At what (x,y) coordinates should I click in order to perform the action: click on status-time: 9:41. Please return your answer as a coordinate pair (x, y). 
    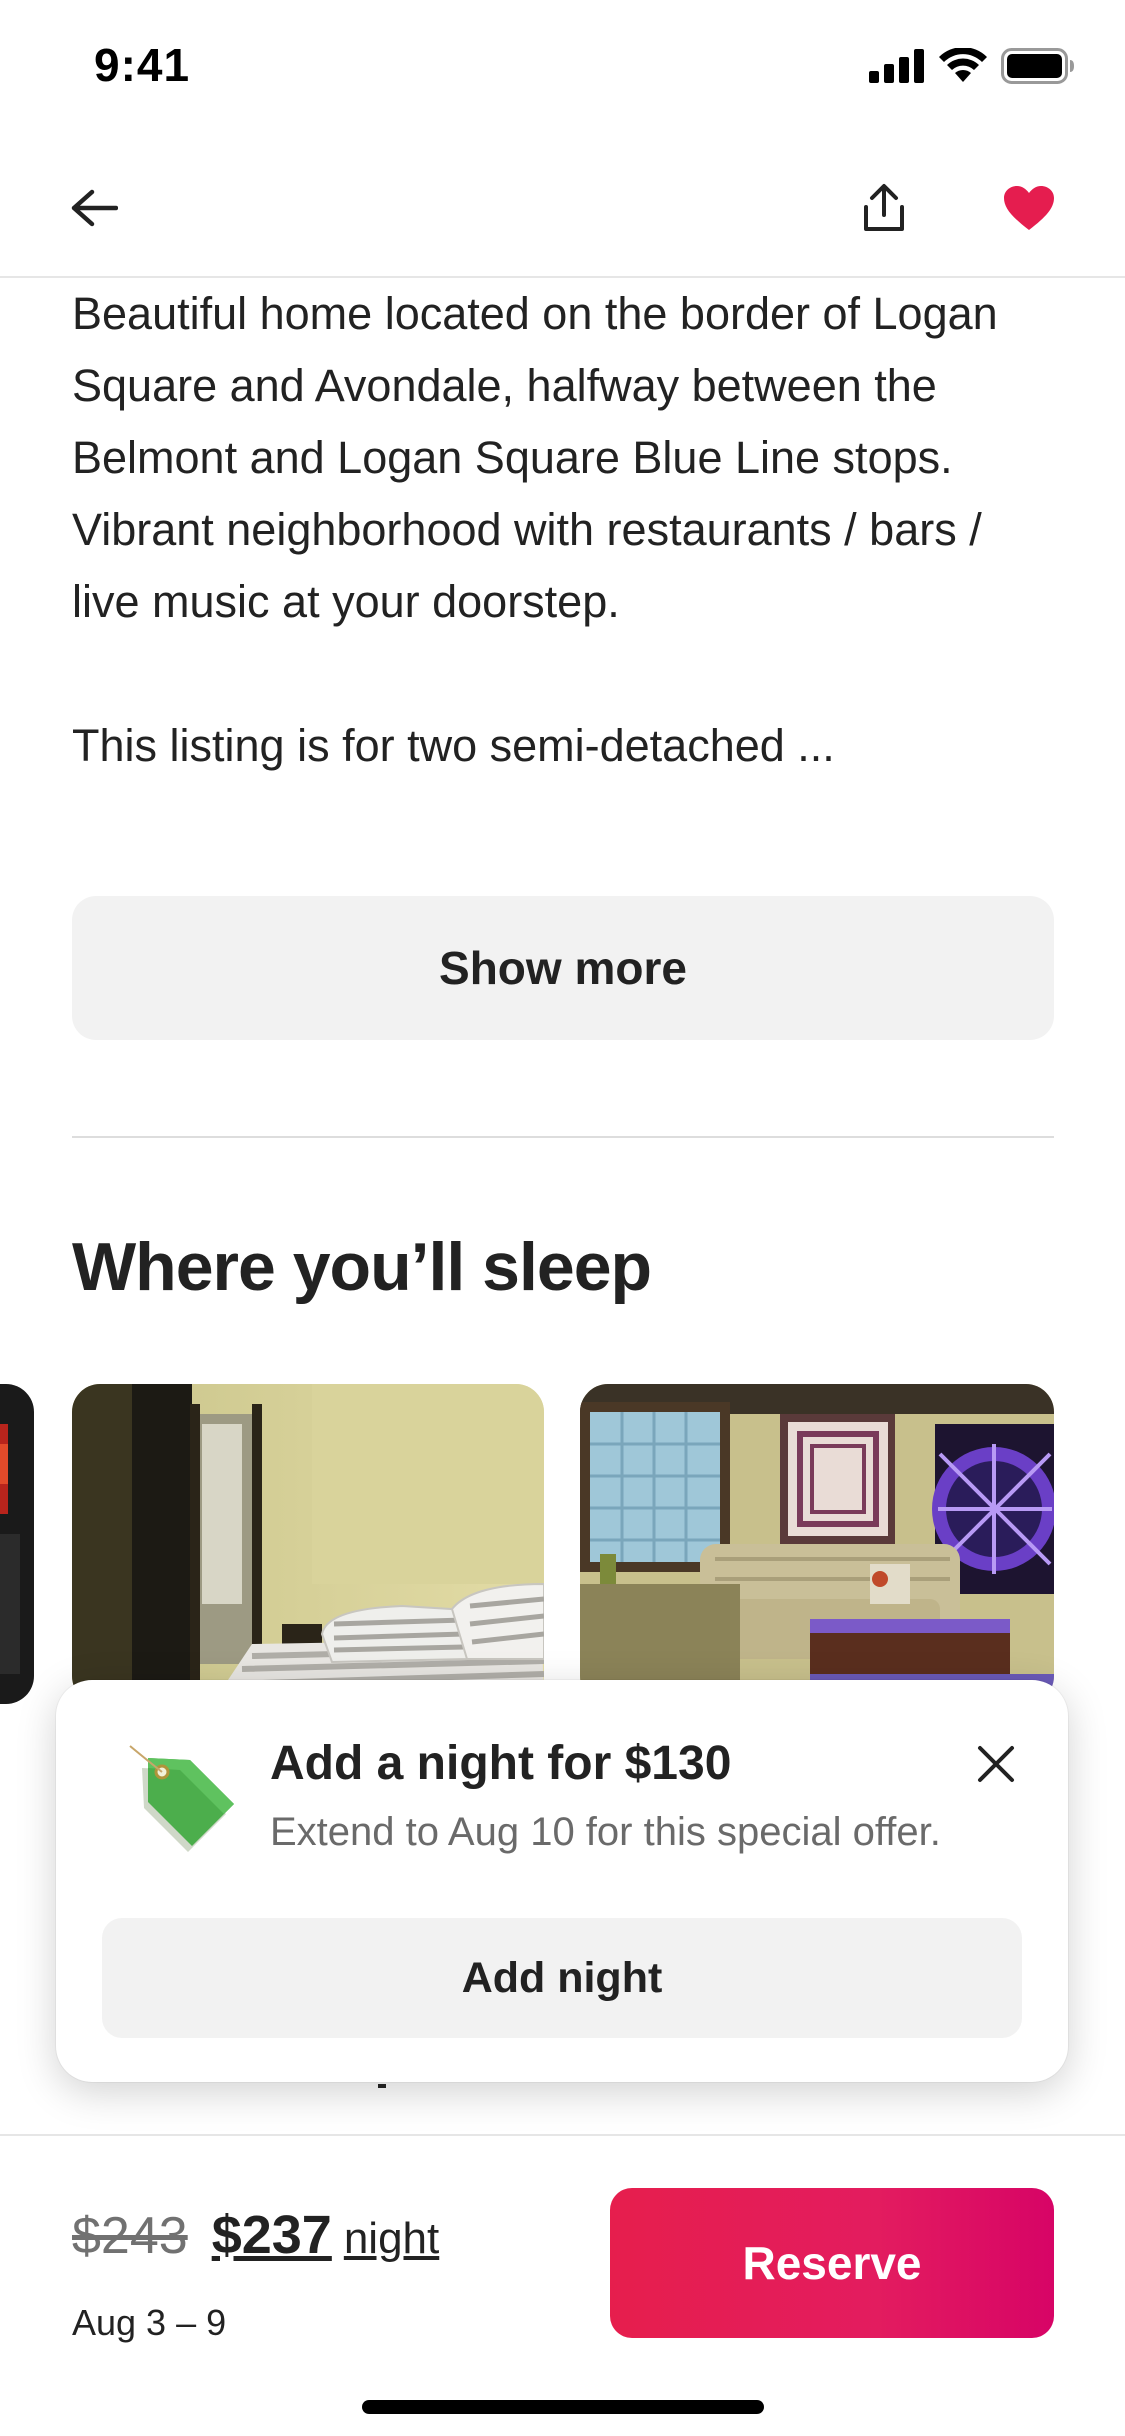
    Looking at the image, I should click on (142, 65).